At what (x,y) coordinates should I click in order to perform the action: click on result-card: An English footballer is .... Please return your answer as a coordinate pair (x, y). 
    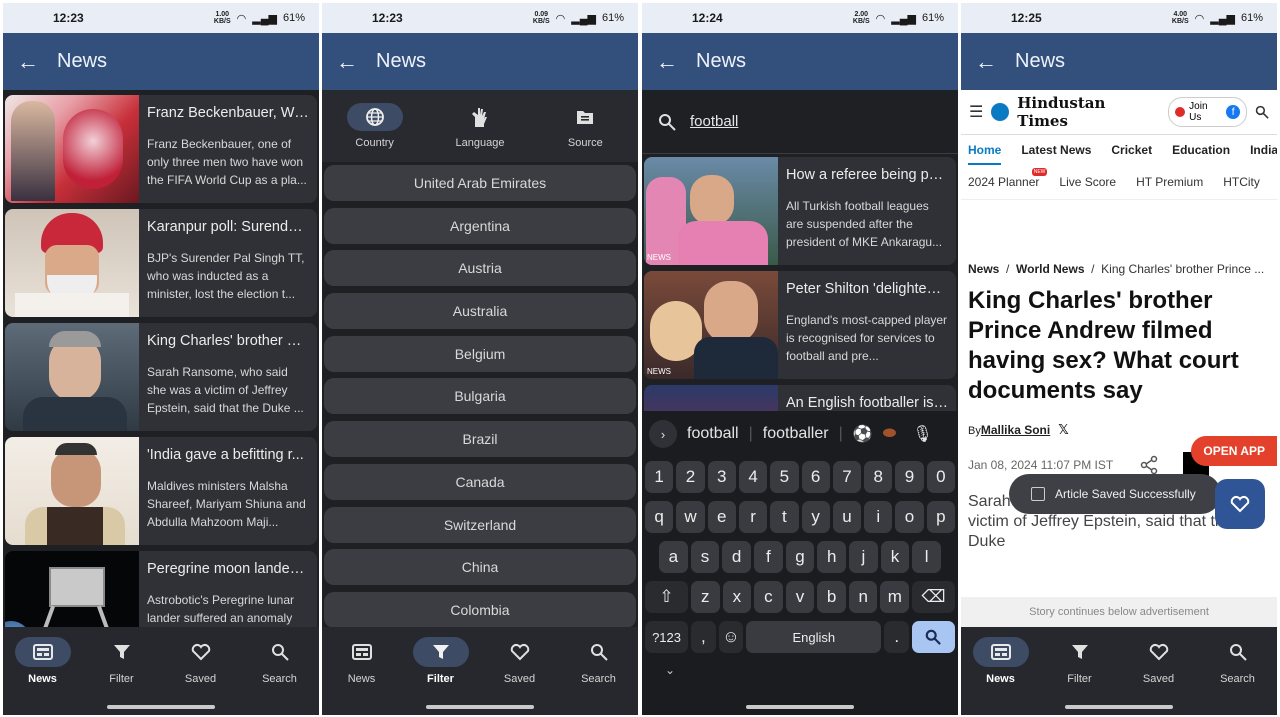
    Looking at the image, I should click on (800, 398).